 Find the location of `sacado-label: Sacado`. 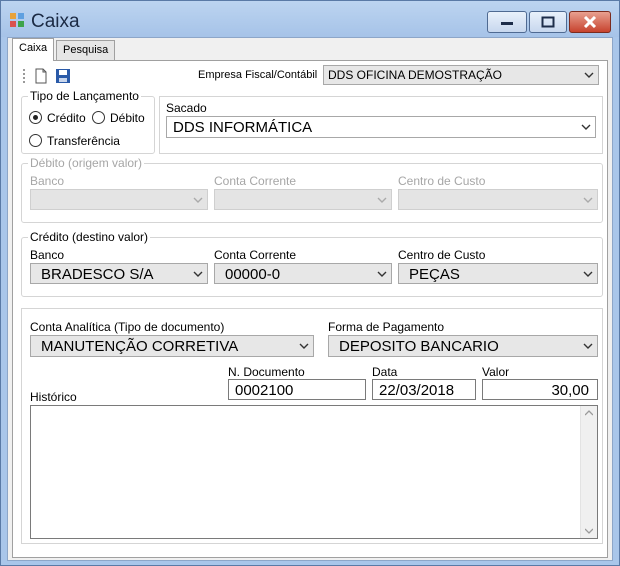

sacado-label: Sacado is located at coordinates (186, 108).